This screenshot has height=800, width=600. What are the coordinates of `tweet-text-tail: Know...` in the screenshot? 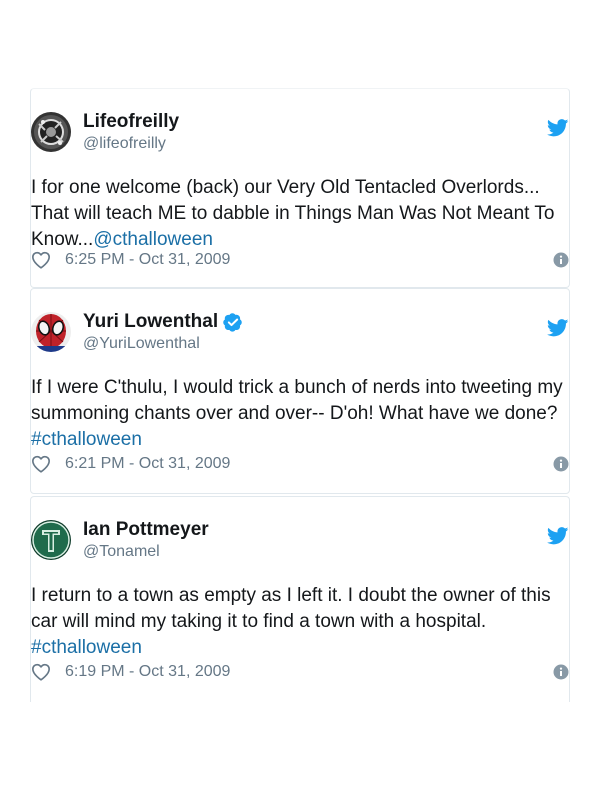 It's located at (62, 239).